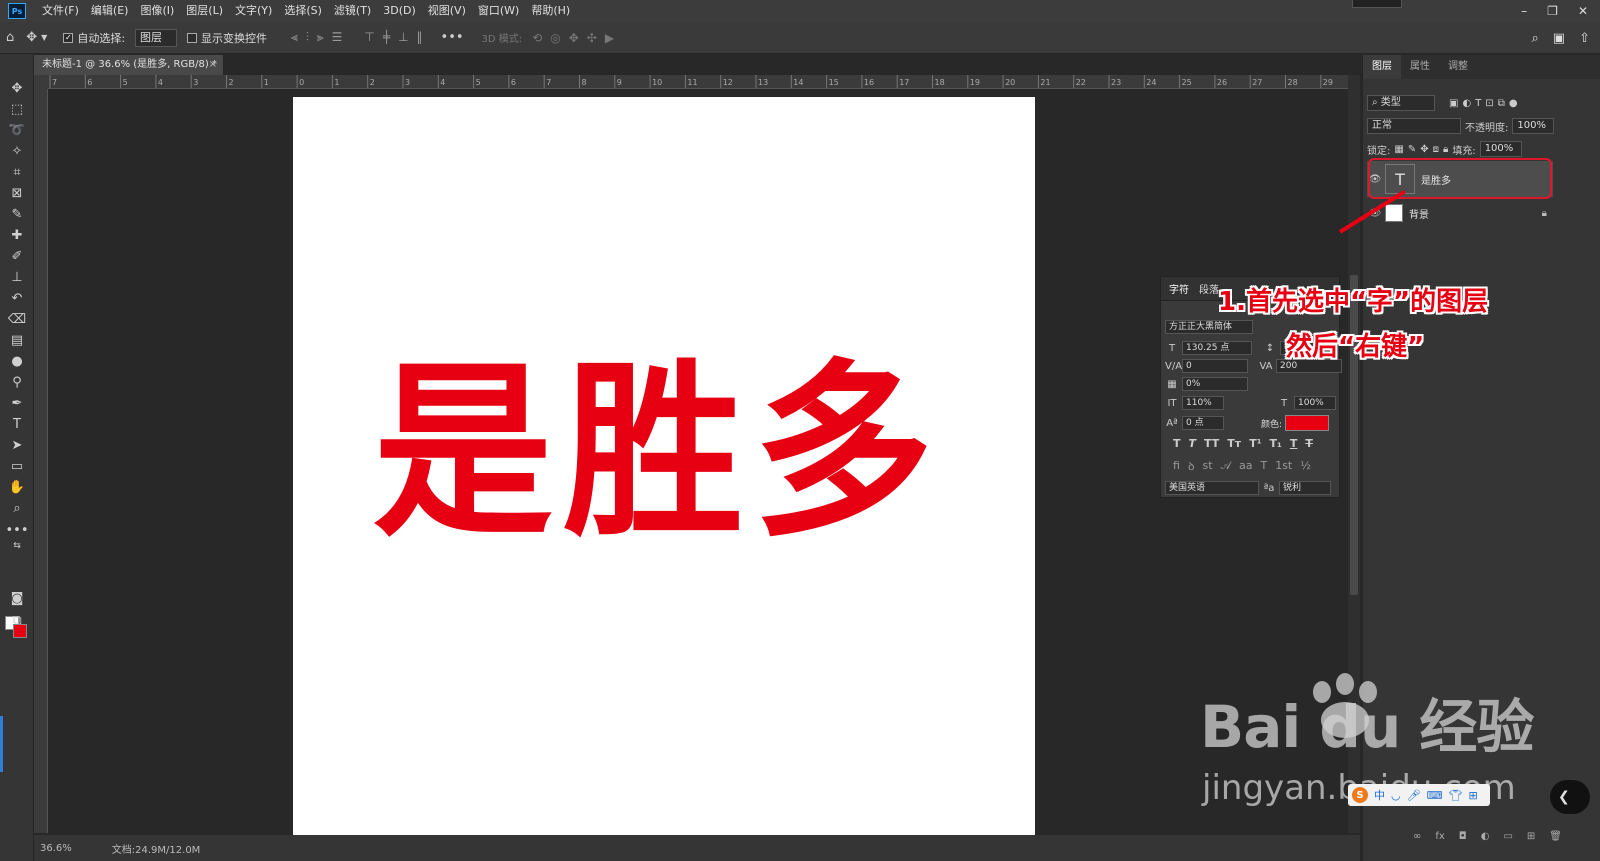 The image size is (1600, 861). What do you see at coordinates (213, 65) in the screenshot?
I see `close-tab-icon: ×` at bounding box center [213, 65].